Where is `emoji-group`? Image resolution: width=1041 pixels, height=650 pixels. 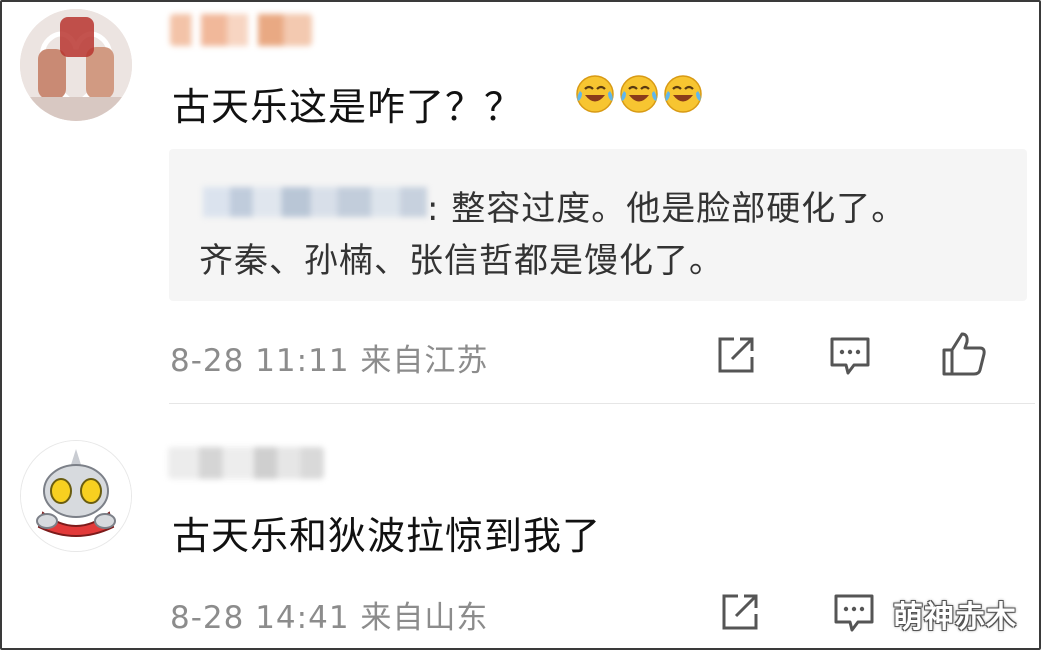
emoji-group is located at coordinates (639, 94).